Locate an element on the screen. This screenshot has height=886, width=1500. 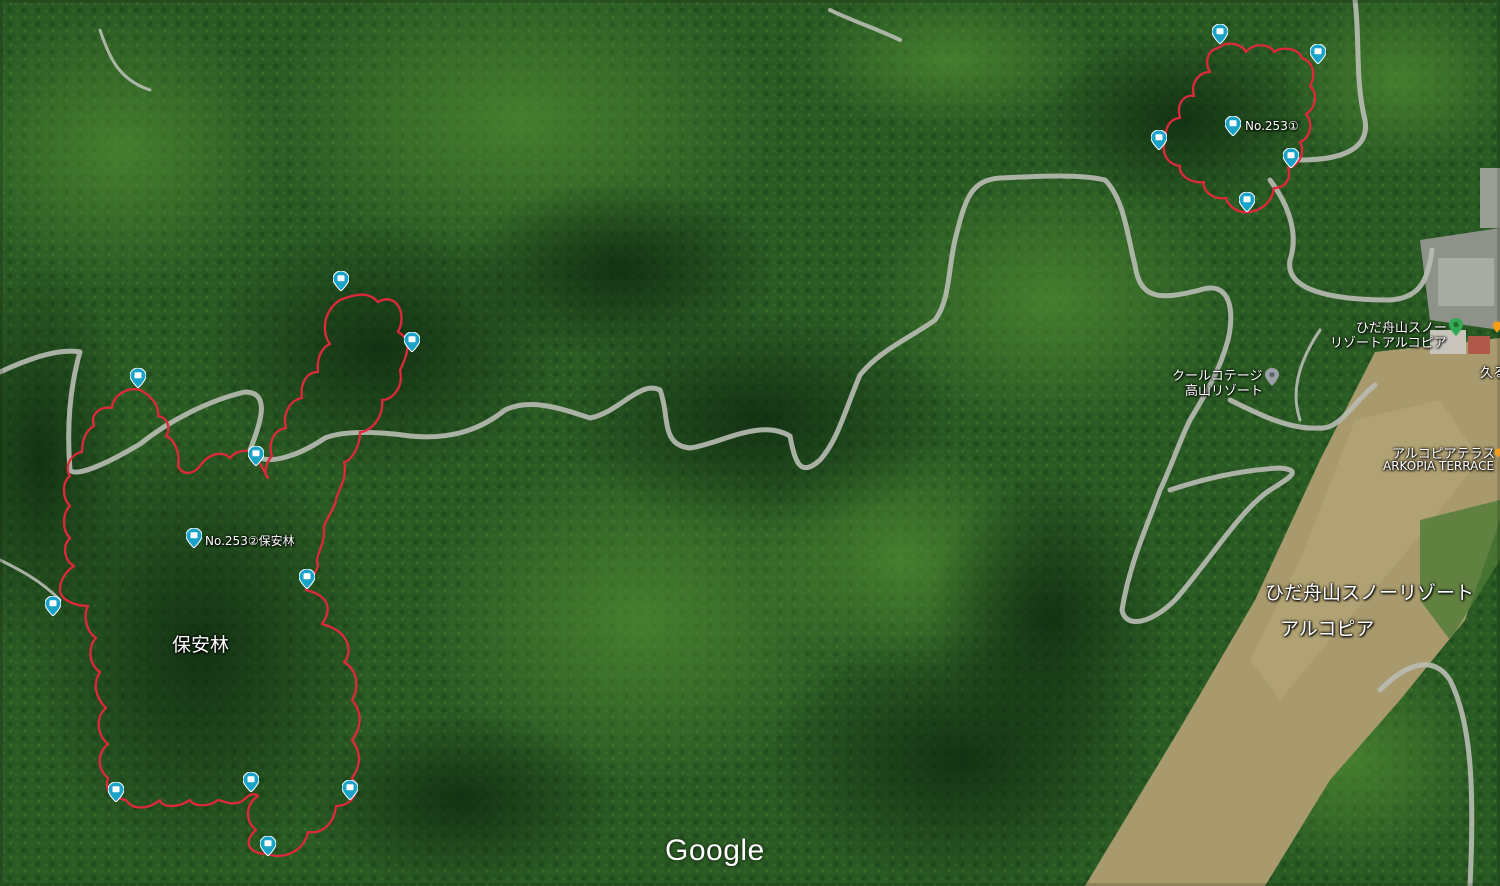
area-label-hoanrin: 保安林 is located at coordinates (201, 645).